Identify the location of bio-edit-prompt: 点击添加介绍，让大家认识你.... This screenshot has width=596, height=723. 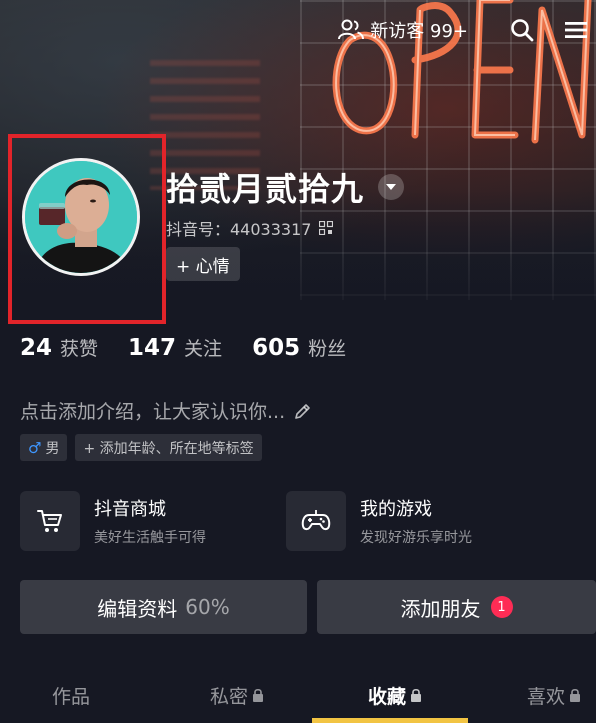
(166, 410).